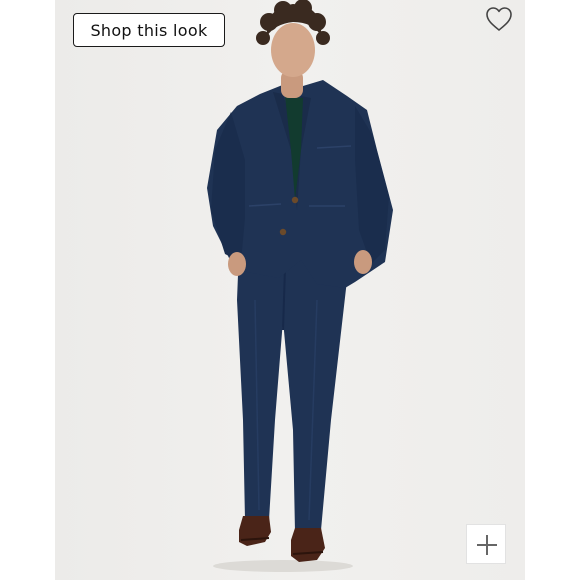  I want to click on right-hand, so click(363, 262).